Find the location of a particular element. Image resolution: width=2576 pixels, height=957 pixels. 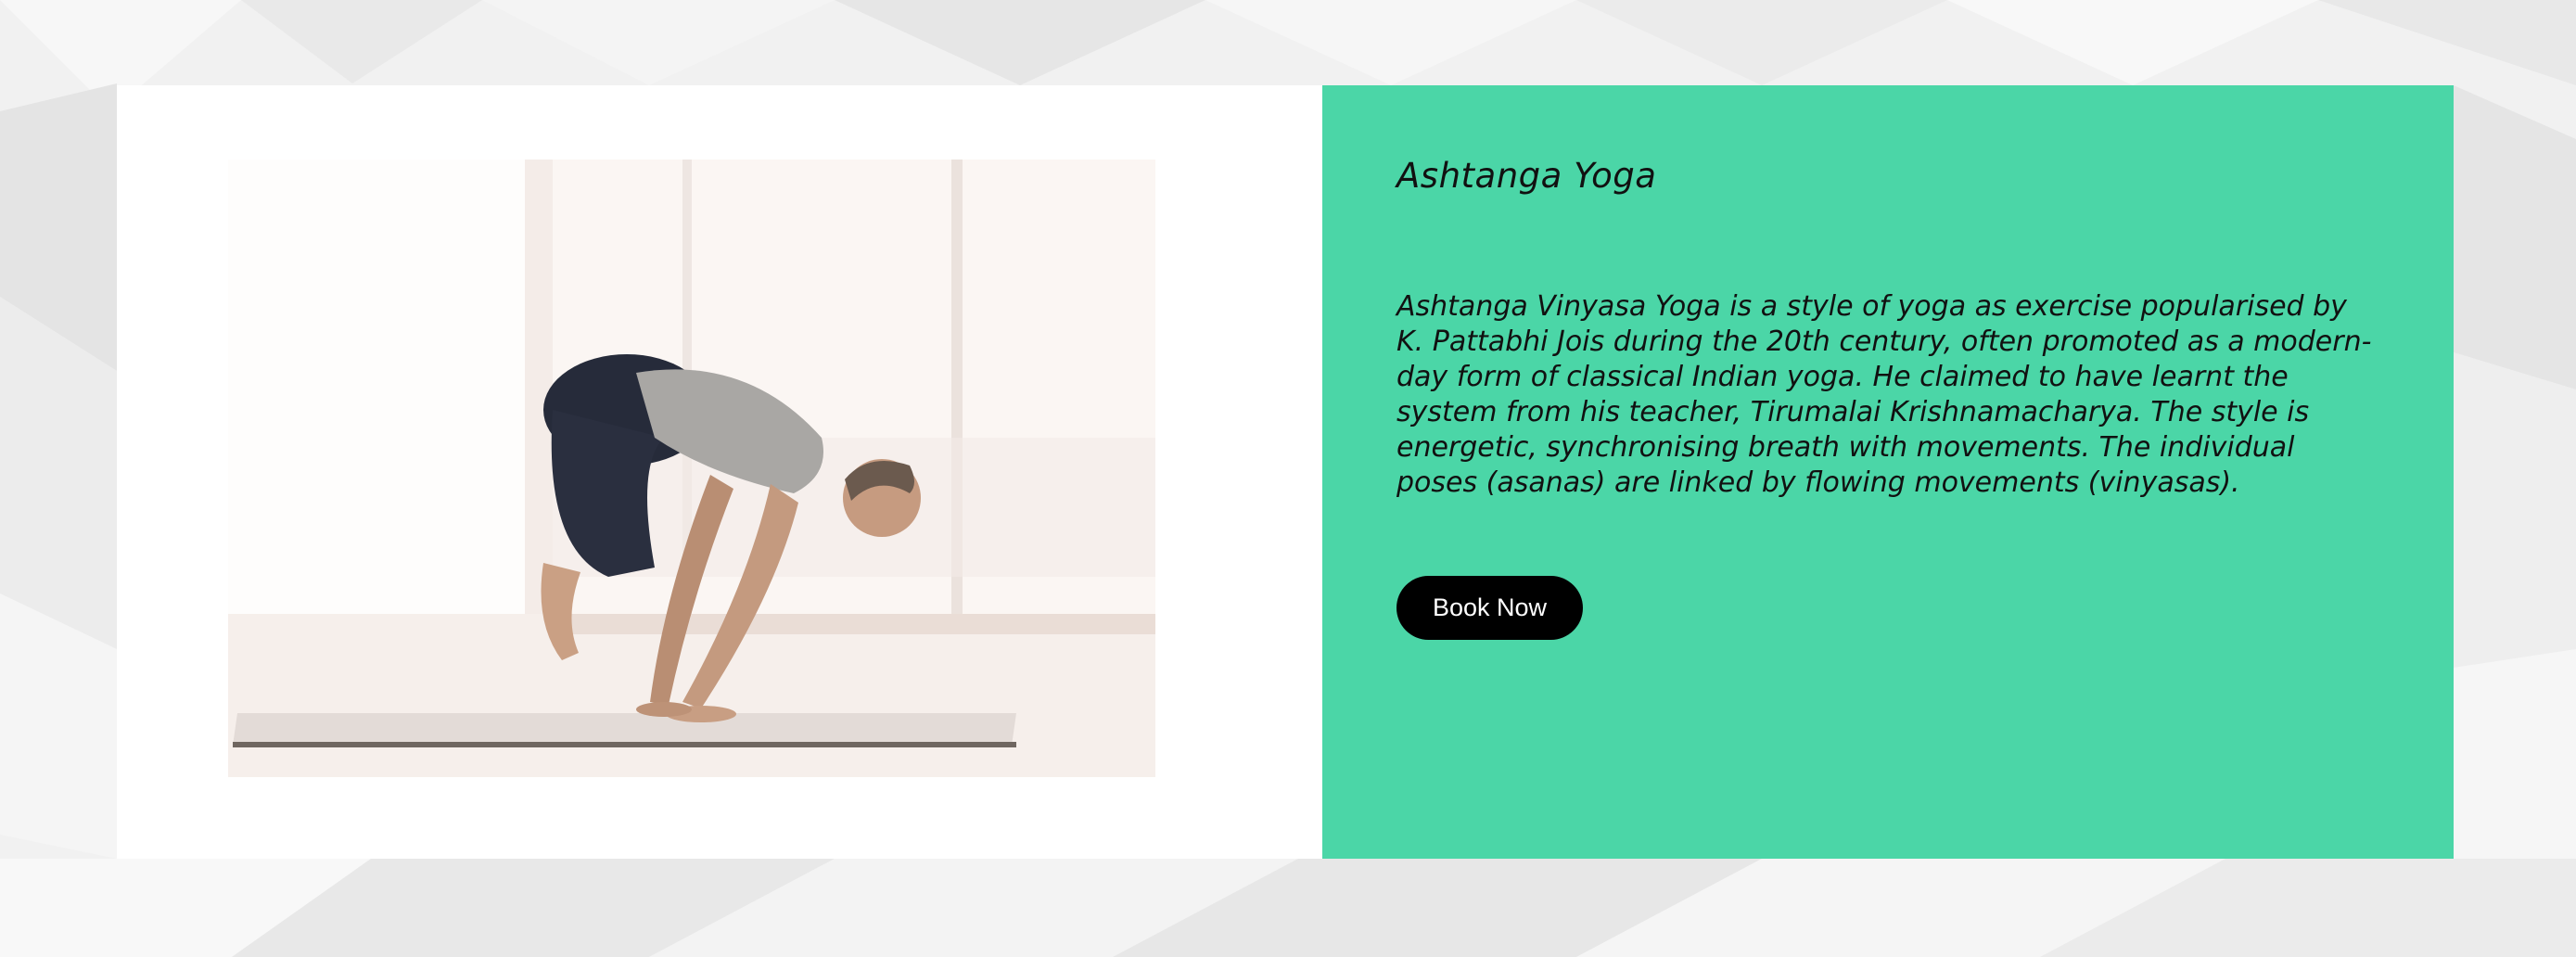

class-title: Ashtanga Yoga is located at coordinates (1526, 176).